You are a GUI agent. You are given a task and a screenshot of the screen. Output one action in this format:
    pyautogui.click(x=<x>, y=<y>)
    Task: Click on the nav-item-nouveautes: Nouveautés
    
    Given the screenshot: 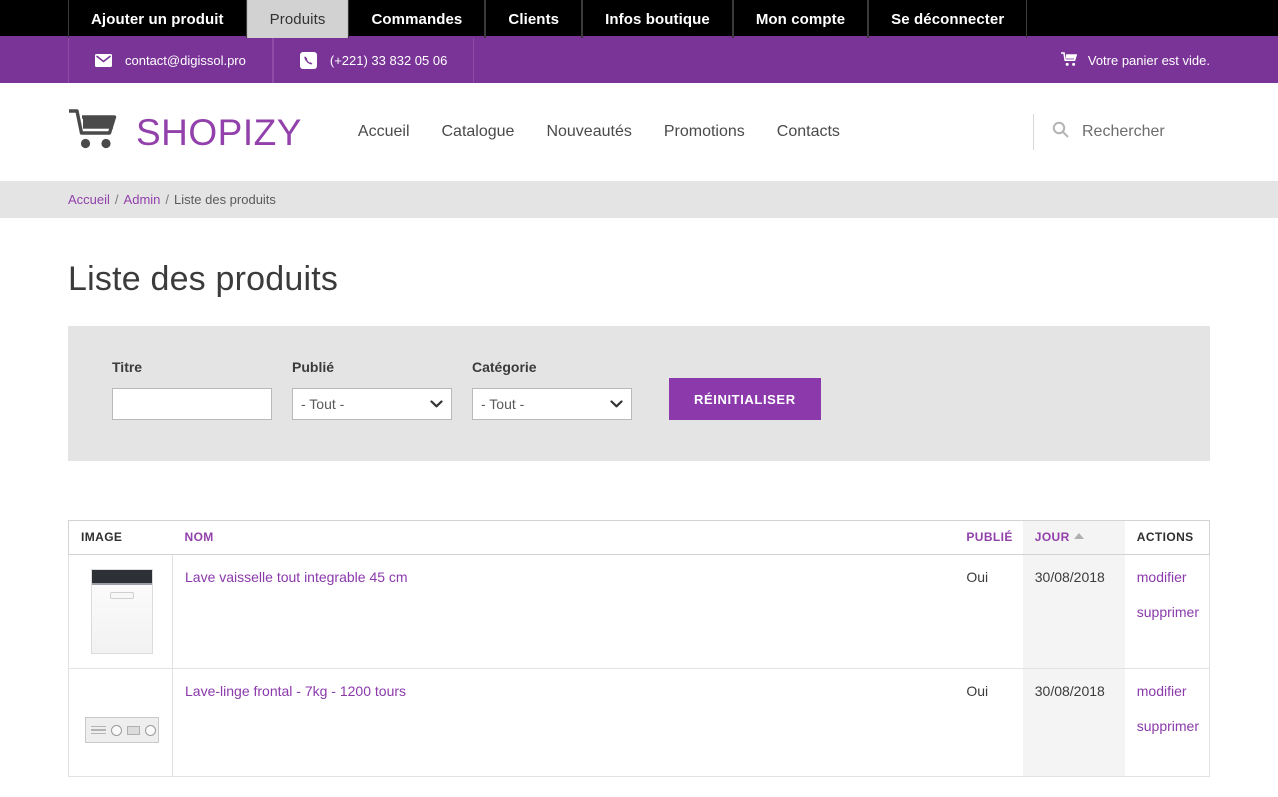 What is the action you would take?
    pyautogui.click(x=588, y=132)
    